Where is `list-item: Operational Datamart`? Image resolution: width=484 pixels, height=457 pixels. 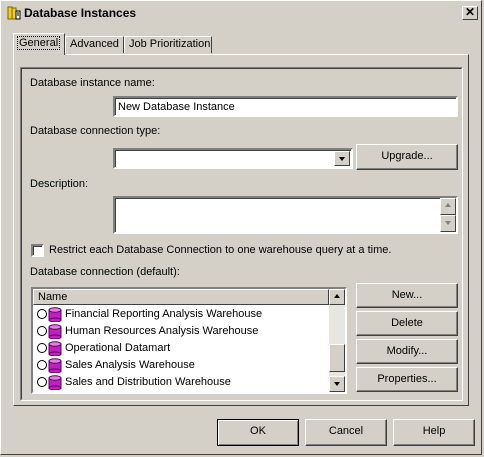
list-item: Operational Datamart is located at coordinates (182, 348).